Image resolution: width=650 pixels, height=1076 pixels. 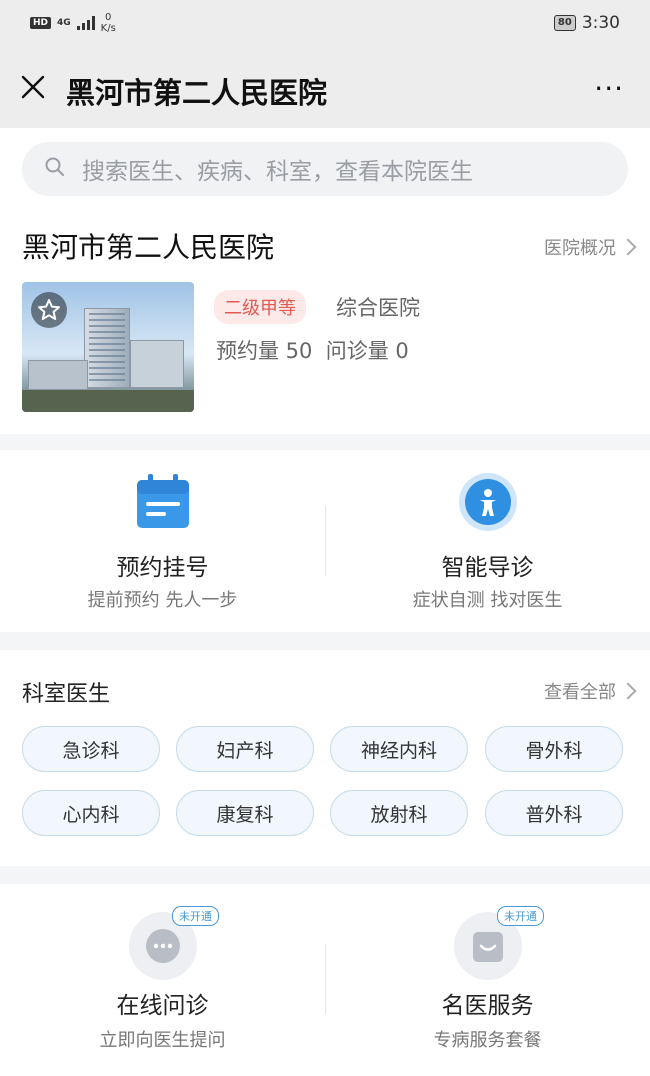 What do you see at coordinates (580, 692) in the screenshot?
I see `view-all-label: 查看全部` at bounding box center [580, 692].